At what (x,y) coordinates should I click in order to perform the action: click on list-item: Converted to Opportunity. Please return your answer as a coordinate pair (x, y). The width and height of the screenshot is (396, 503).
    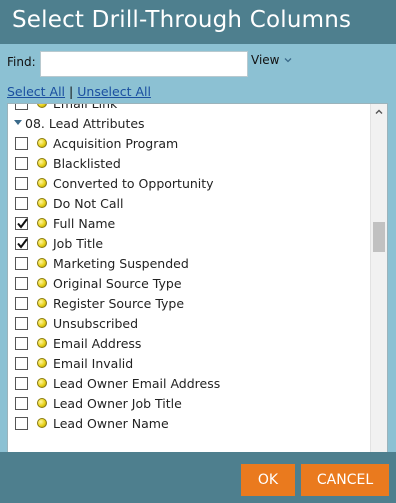
    Looking at the image, I should click on (189, 183).